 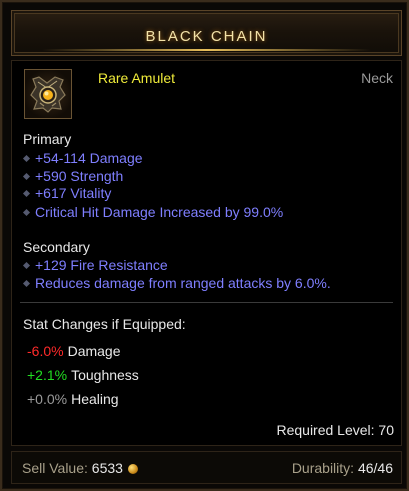 I want to click on stat-change-label: Damage, so click(x=94, y=351).